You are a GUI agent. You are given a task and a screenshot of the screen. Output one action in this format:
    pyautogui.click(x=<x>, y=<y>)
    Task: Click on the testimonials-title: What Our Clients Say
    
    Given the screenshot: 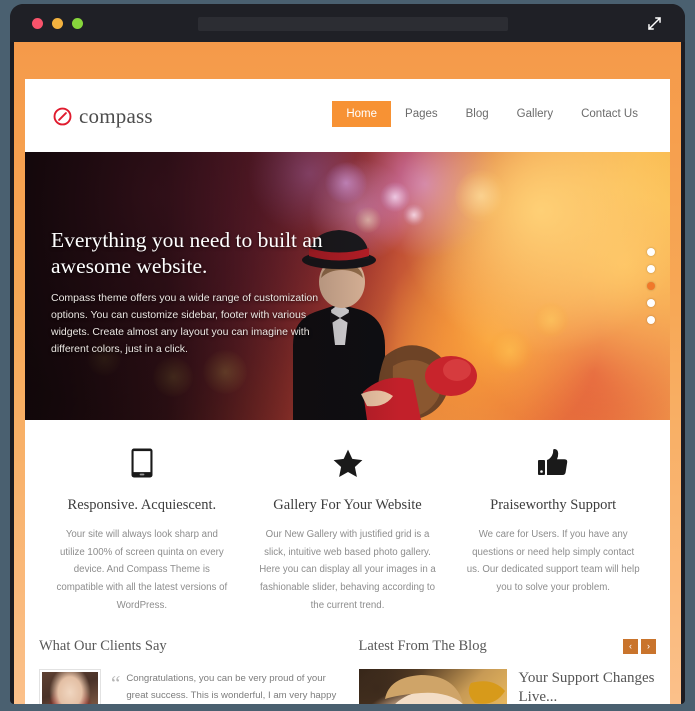 What is the action you would take?
    pyautogui.click(x=103, y=646)
    